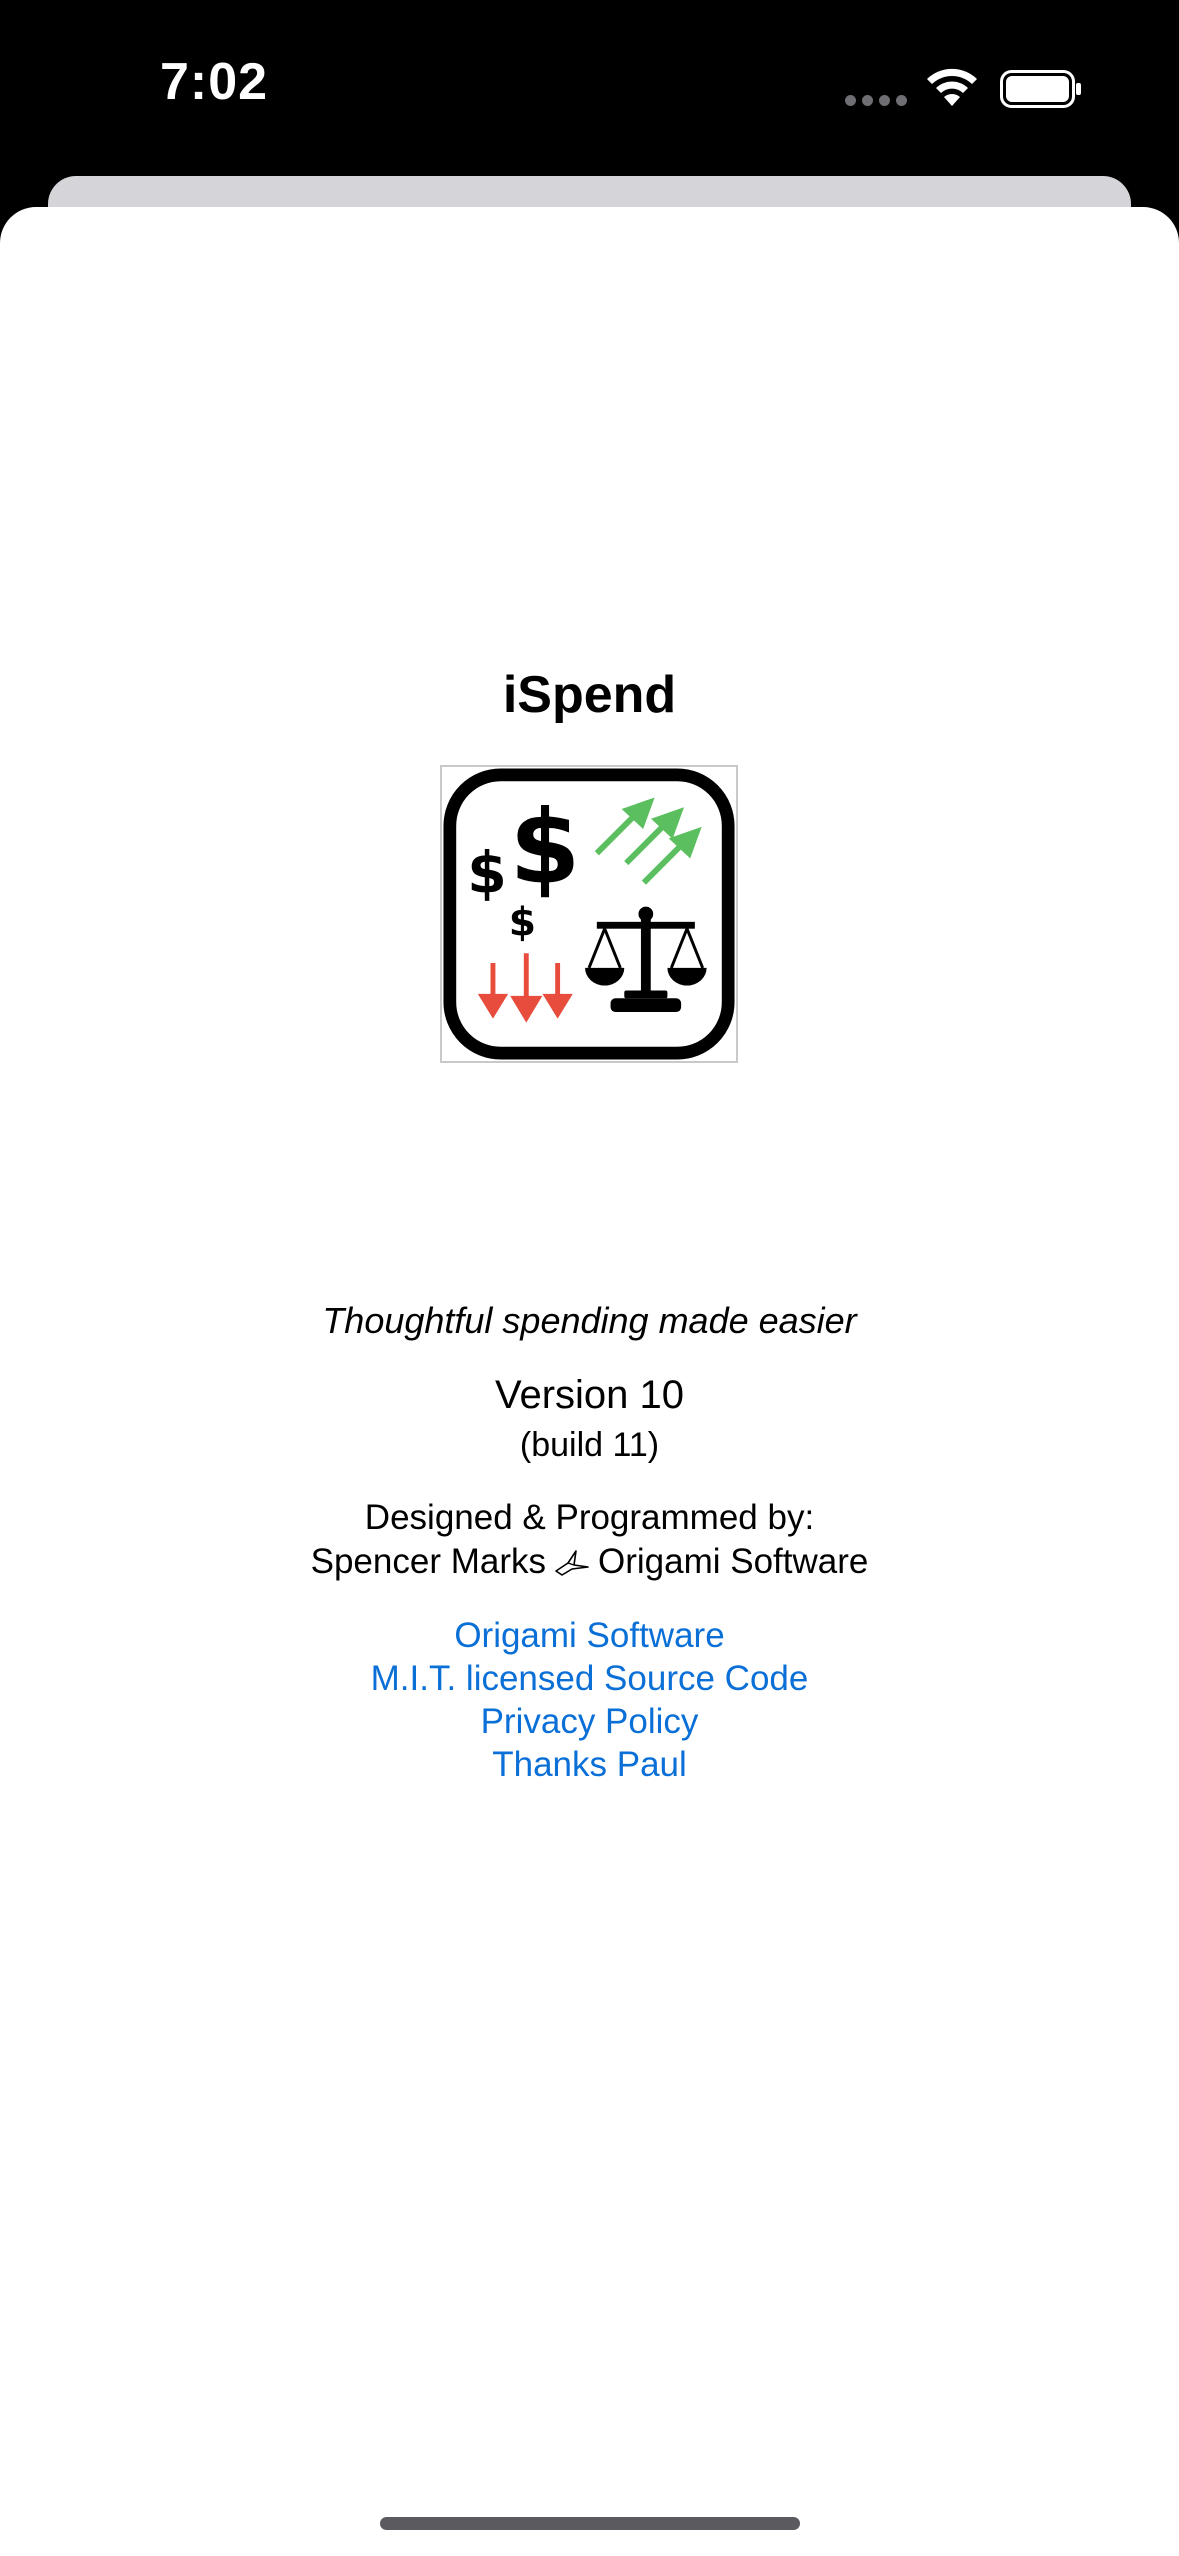  What do you see at coordinates (1040, 89) in the screenshot?
I see `battery-icon` at bounding box center [1040, 89].